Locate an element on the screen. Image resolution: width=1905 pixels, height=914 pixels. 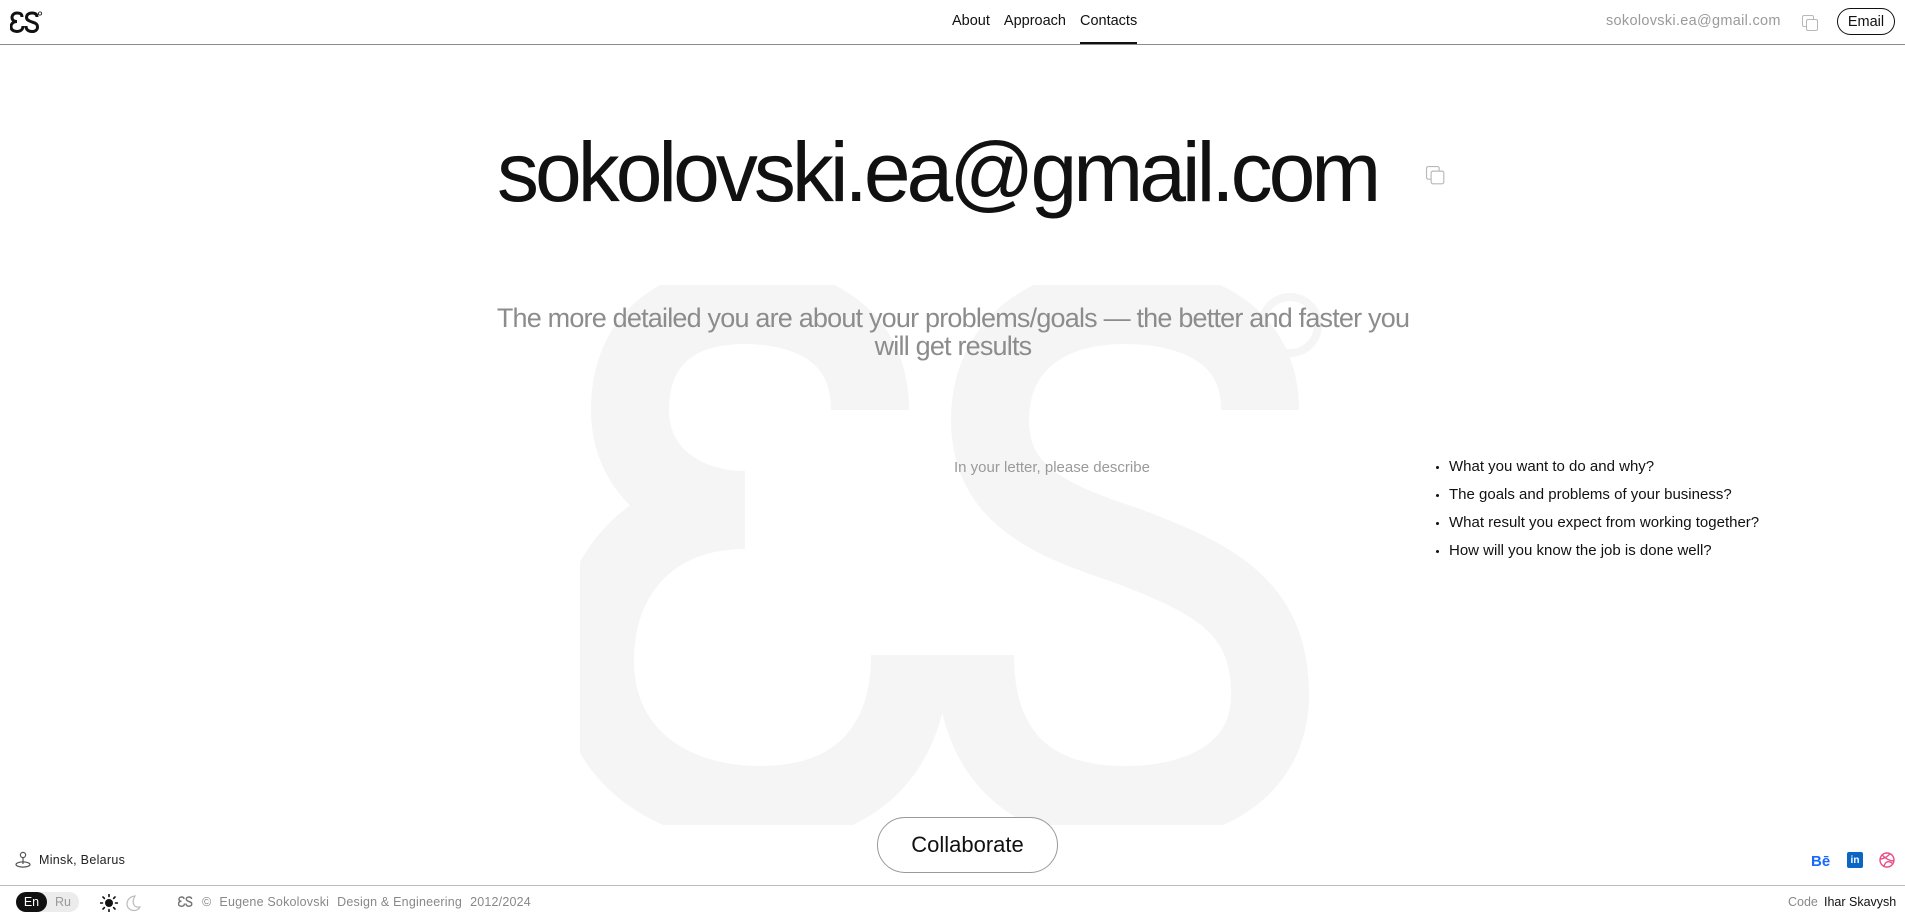
lang-en-button: En is located at coordinates (31, 902).